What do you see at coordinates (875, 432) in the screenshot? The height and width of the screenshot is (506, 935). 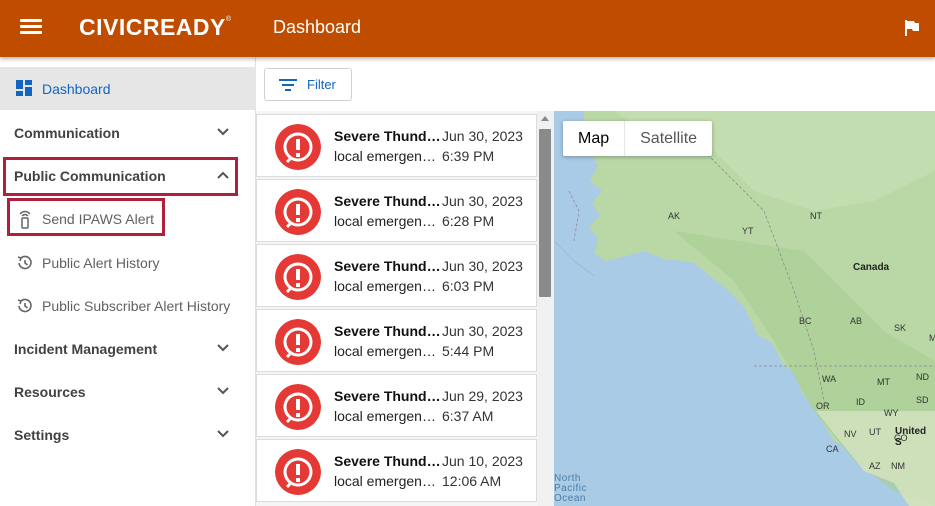 I see `map-label: UT` at bounding box center [875, 432].